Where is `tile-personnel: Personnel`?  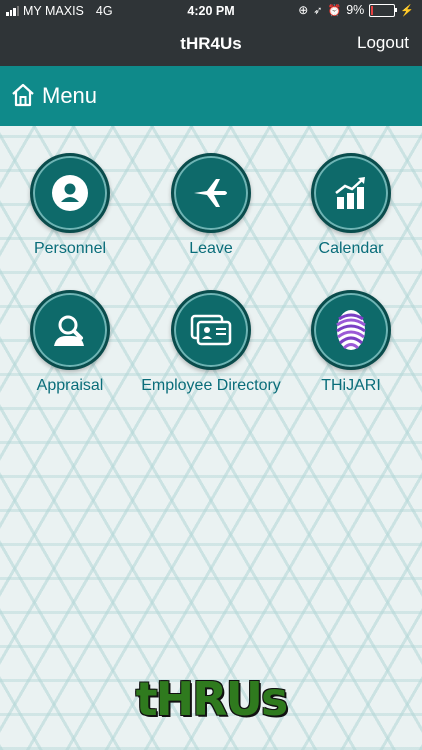
tile-personnel: Personnel is located at coordinates (70, 206).